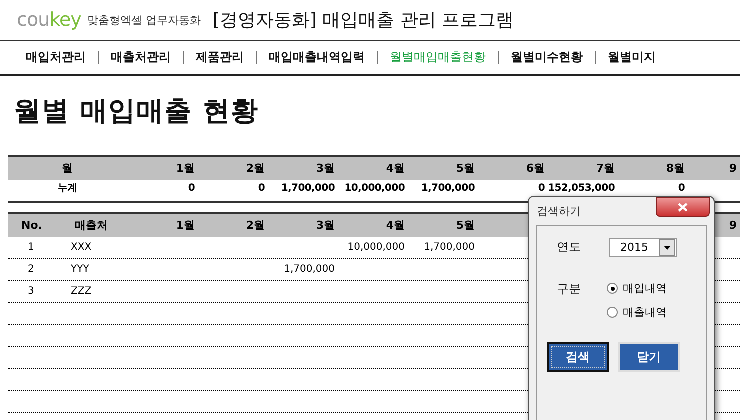 The width and height of the screenshot is (740, 420). I want to click on year-label: 연도, so click(569, 247).